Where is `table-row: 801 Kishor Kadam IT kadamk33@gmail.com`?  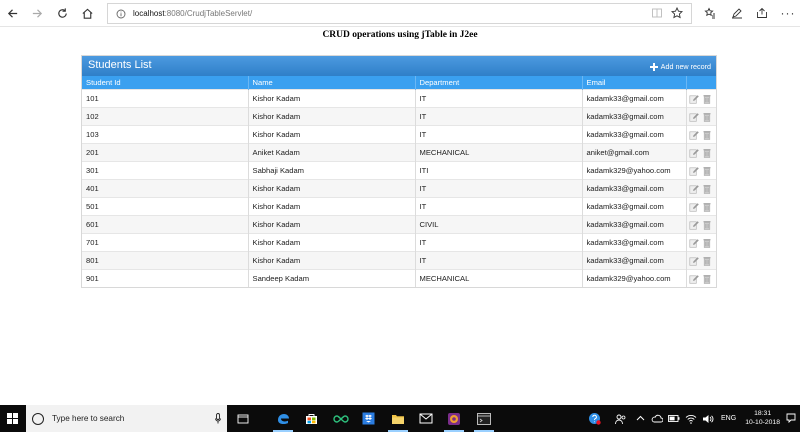 table-row: 801 Kishor Kadam IT kadamk33@gmail.com is located at coordinates (399, 260).